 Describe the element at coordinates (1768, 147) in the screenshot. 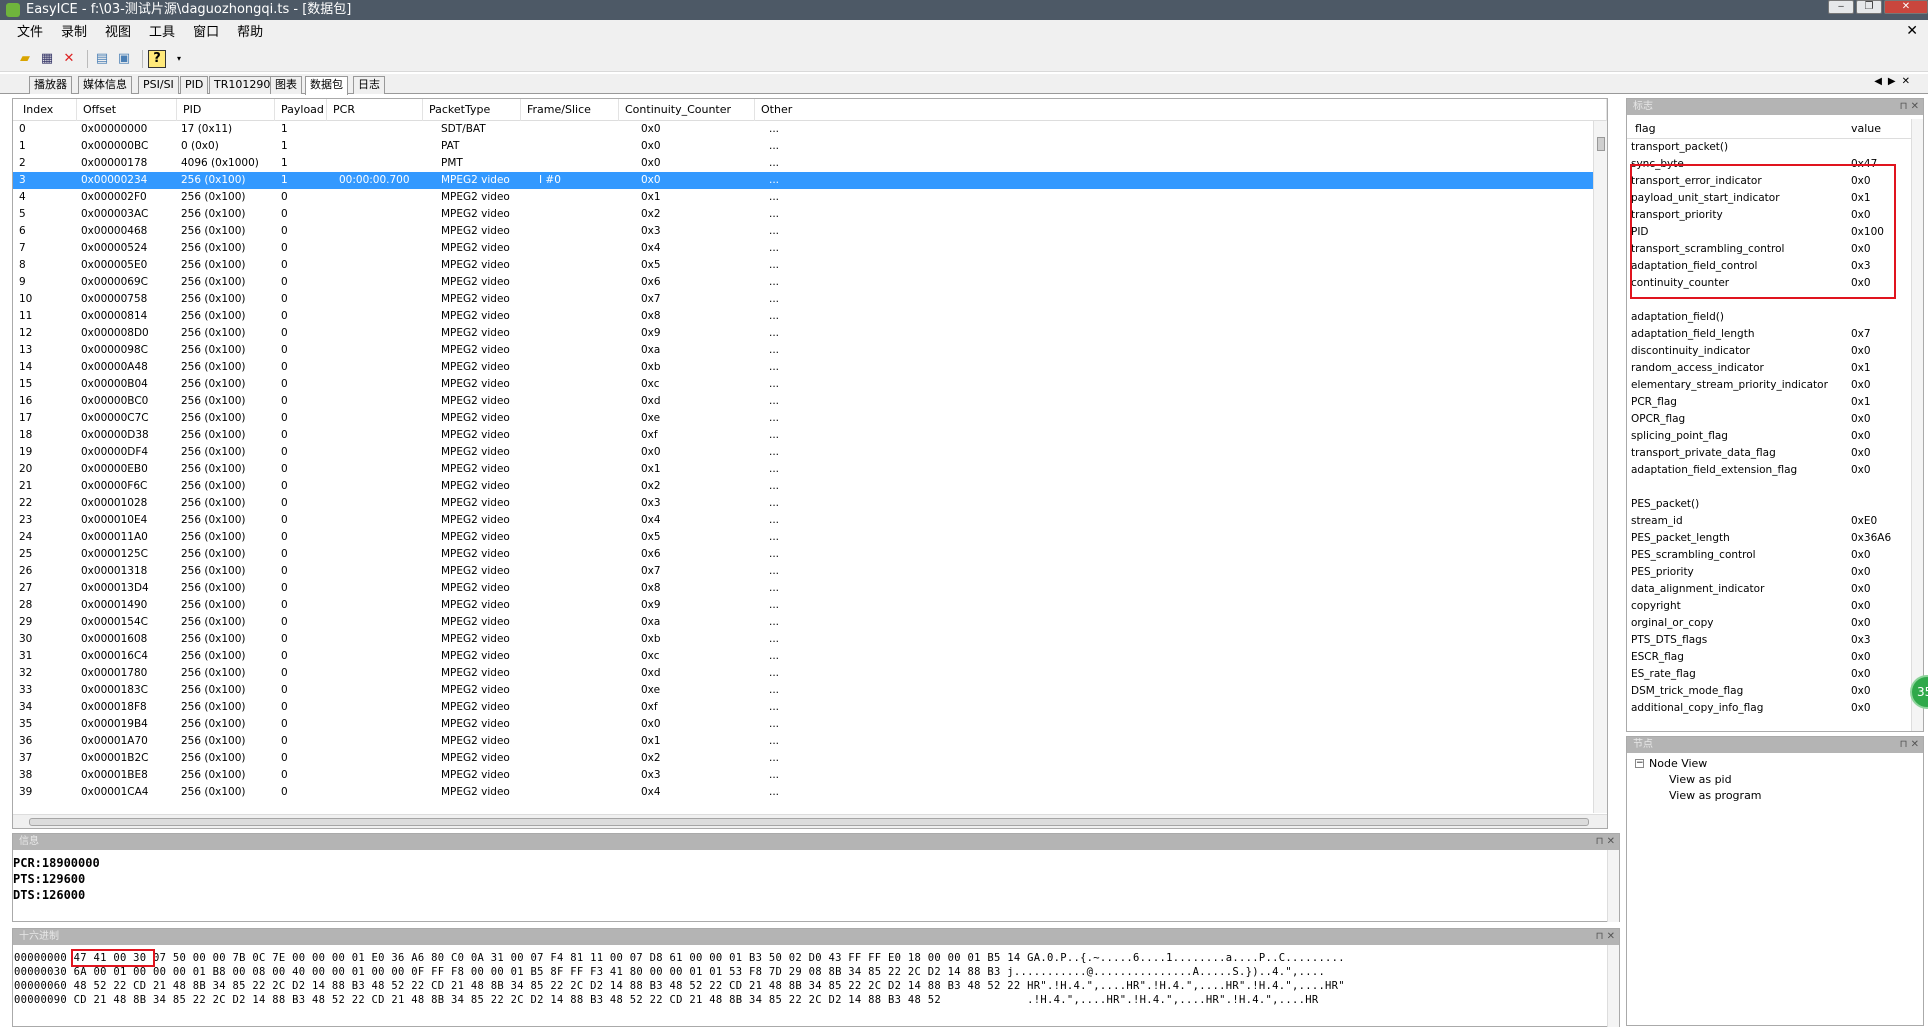

I see `flag-row: transport_packet()` at that location.